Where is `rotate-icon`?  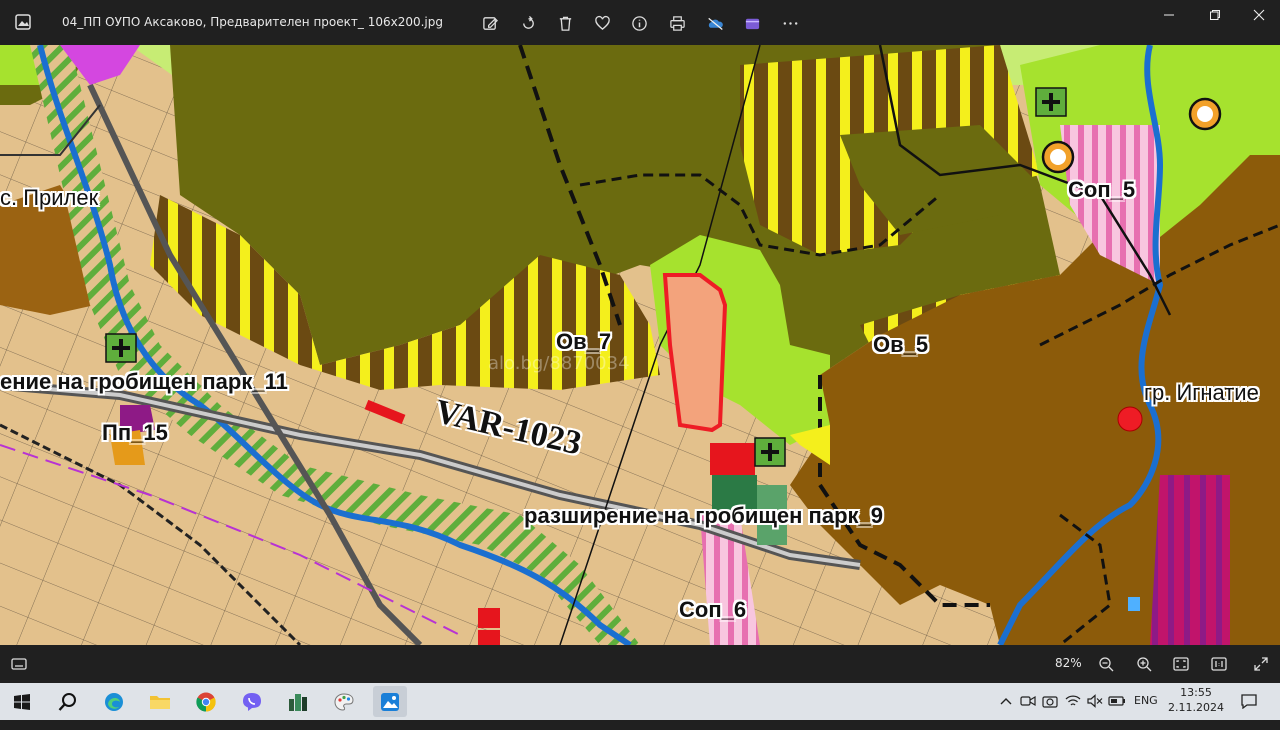
rotate-icon is located at coordinates (528, 23).